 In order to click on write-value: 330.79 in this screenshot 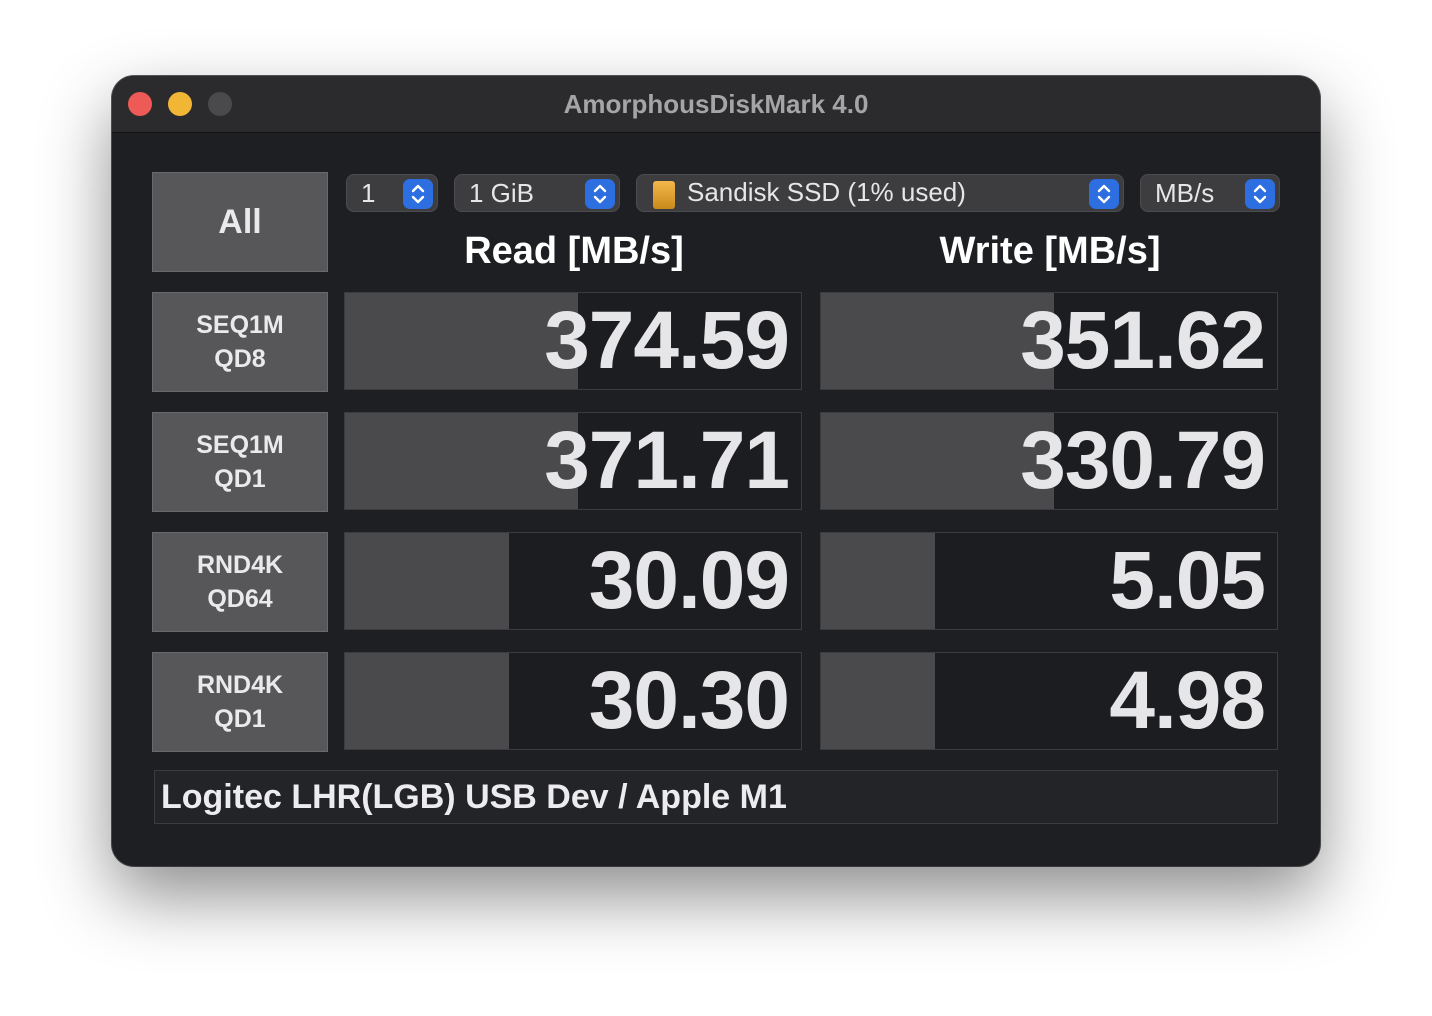, I will do `click(1143, 460)`.